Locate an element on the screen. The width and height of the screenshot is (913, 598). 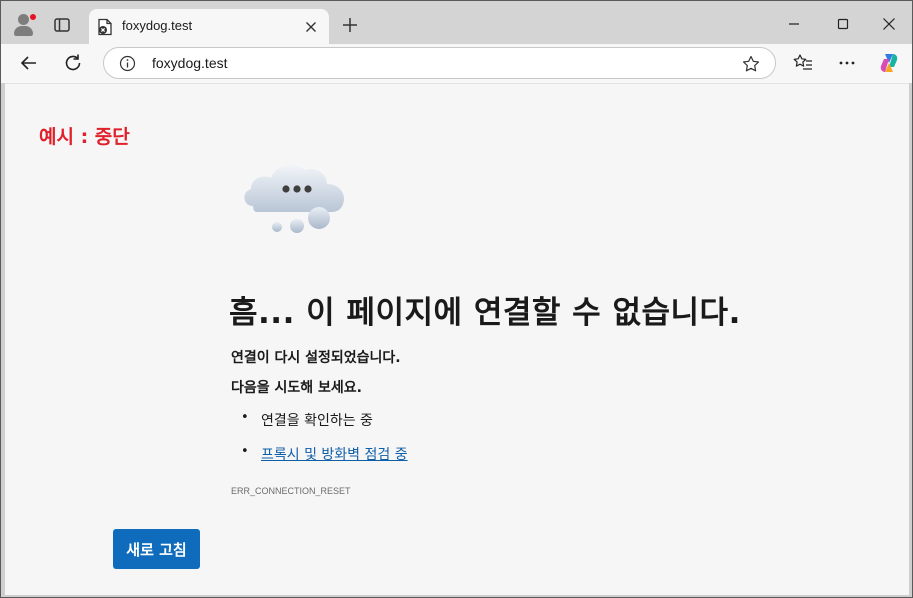
error-code: ERR_CONNECTION_RESET is located at coordinates (291, 491).